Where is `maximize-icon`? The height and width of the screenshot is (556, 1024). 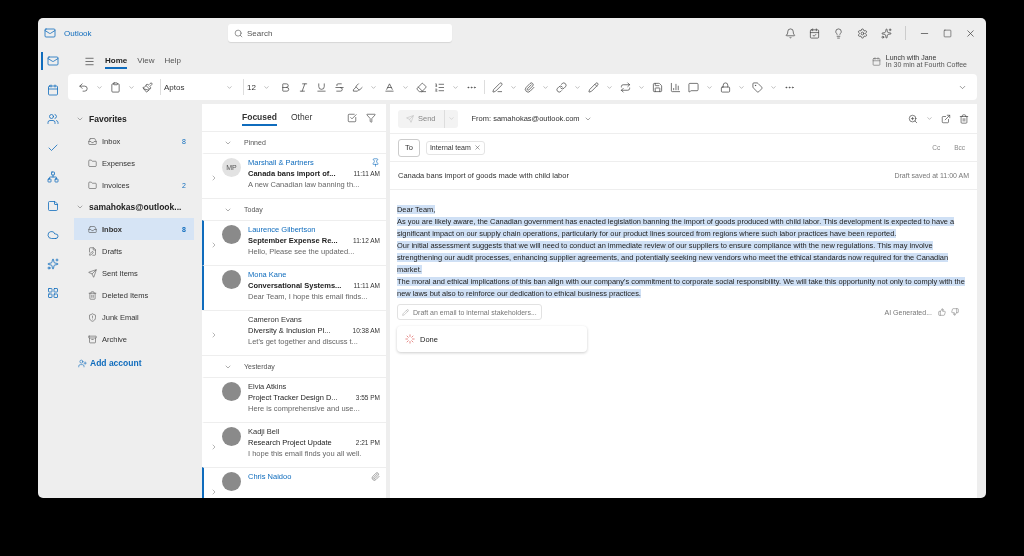 maximize-icon is located at coordinates (947, 33).